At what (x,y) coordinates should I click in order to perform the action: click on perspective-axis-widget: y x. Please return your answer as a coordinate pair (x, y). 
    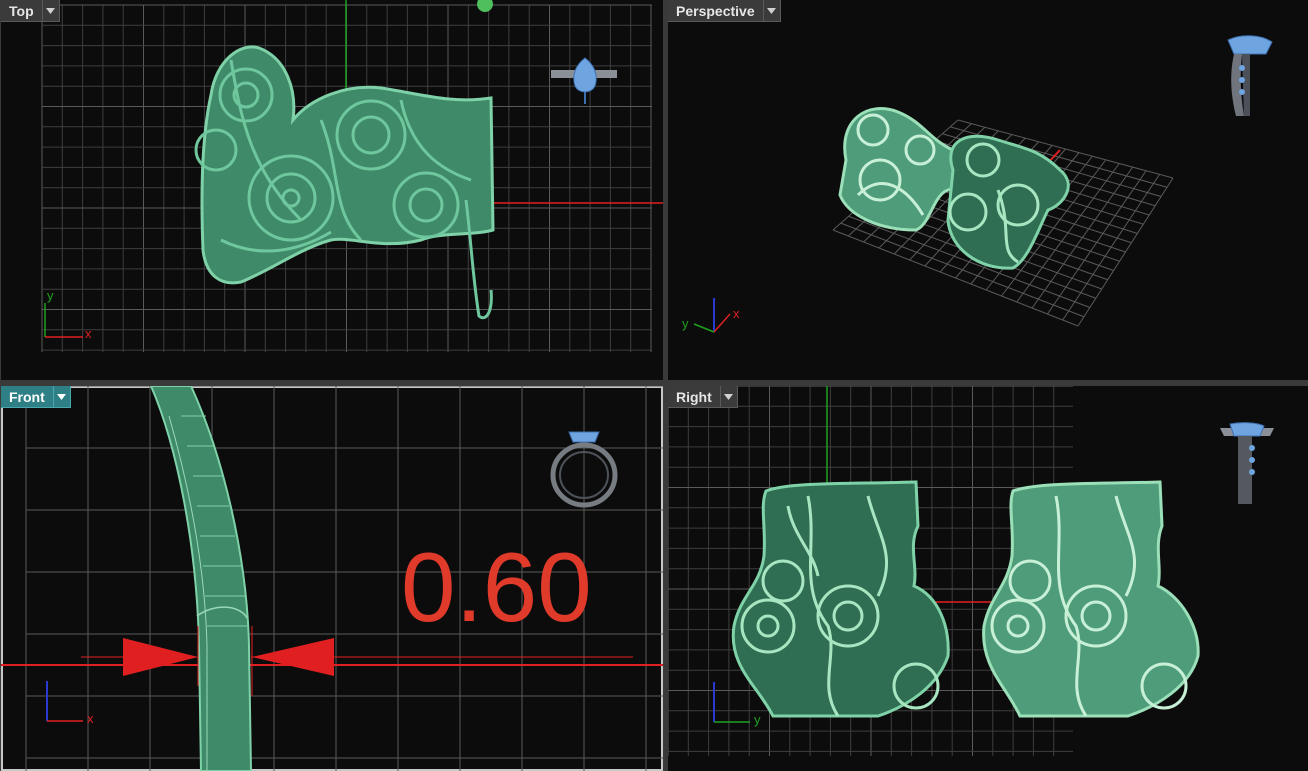
    Looking at the image, I should click on (711, 315).